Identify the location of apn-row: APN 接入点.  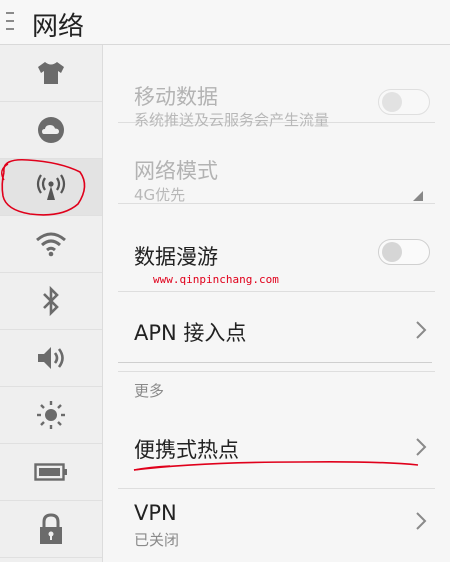
(276, 332).